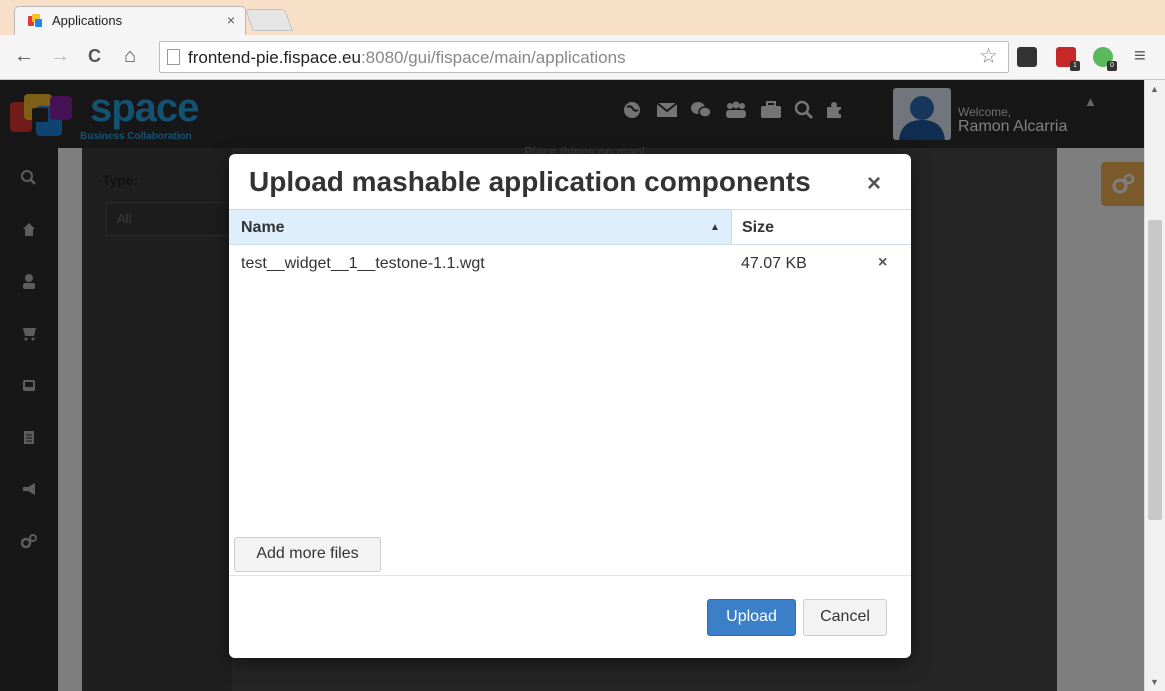 This screenshot has height=691, width=1165. Describe the element at coordinates (715, 227) in the screenshot. I see `sort-ascending-icon: ▲` at that location.